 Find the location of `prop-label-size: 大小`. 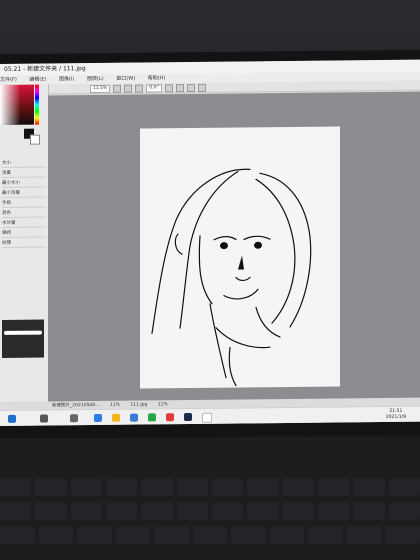

prop-label-size: 大小 is located at coordinates (6, 163).